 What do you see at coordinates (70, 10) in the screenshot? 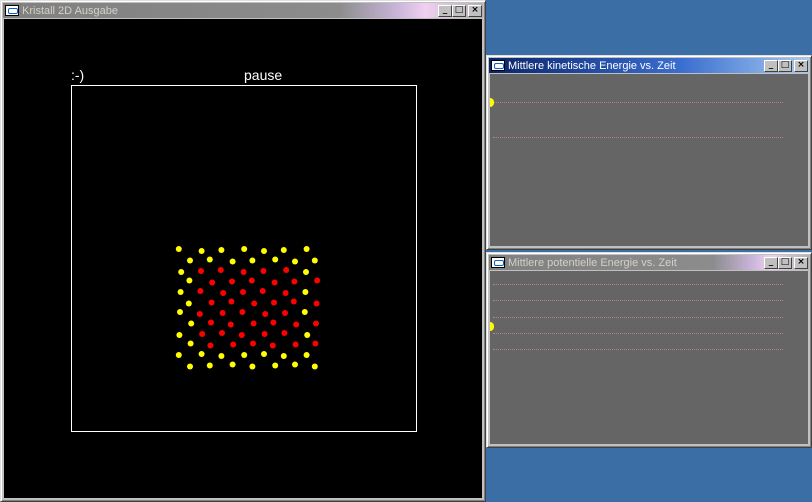
I see `main-window-title: Kristall 2D Ausgabe` at bounding box center [70, 10].